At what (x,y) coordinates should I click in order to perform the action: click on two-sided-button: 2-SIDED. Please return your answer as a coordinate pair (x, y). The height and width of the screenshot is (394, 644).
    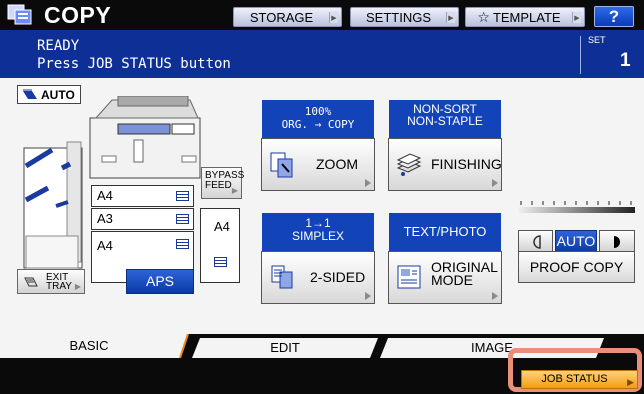
    Looking at the image, I should click on (318, 277).